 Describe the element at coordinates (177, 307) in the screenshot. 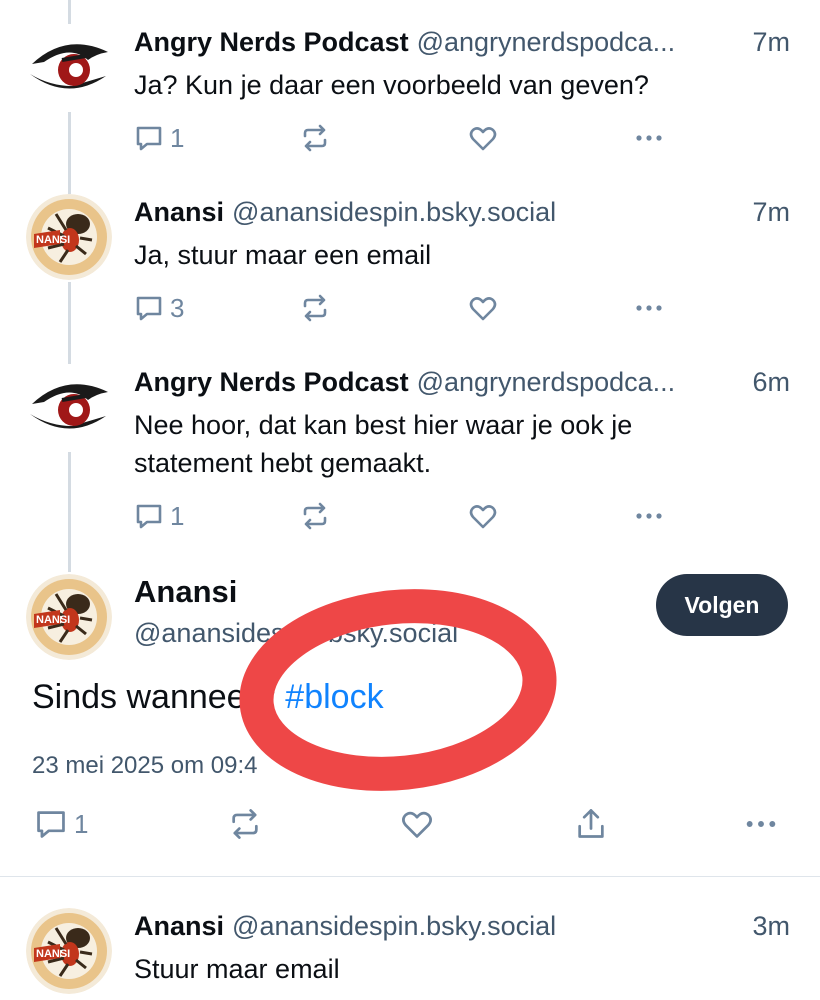

I see `reply-count: 3` at that location.